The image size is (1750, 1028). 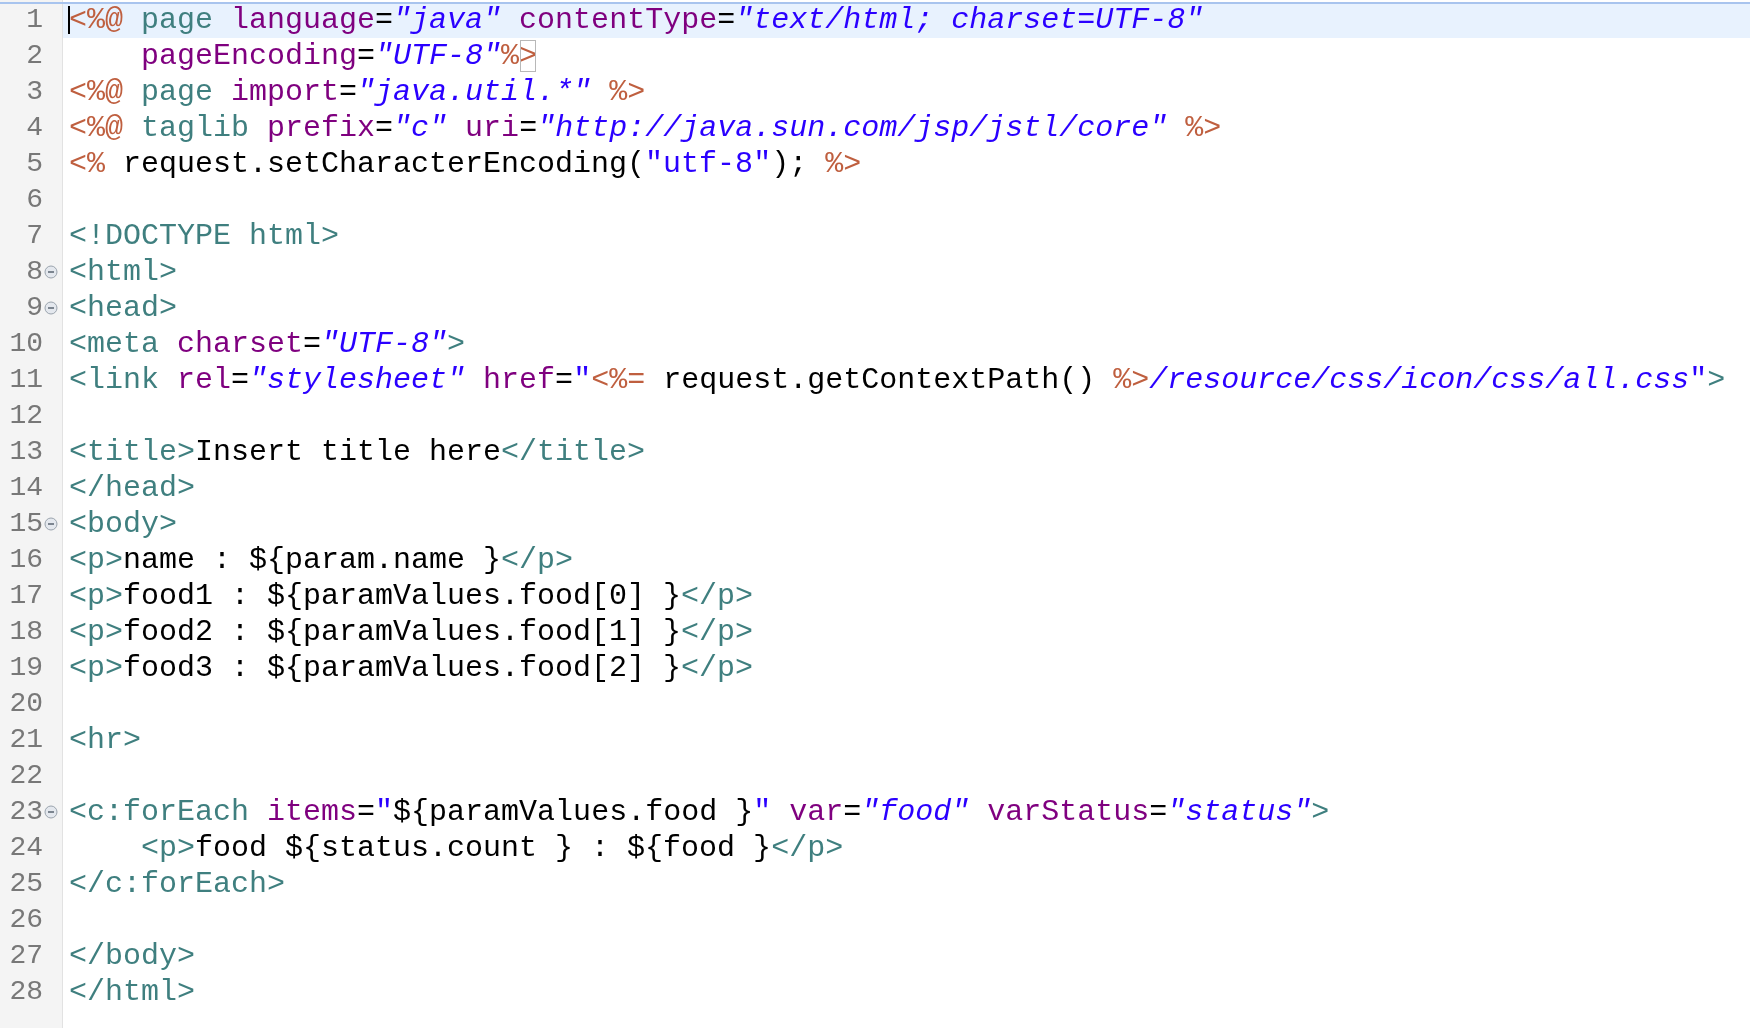 What do you see at coordinates (177, 884) in the screenshot?
I see `code-line: </c:forEach>` at bounding box center [177, 884].